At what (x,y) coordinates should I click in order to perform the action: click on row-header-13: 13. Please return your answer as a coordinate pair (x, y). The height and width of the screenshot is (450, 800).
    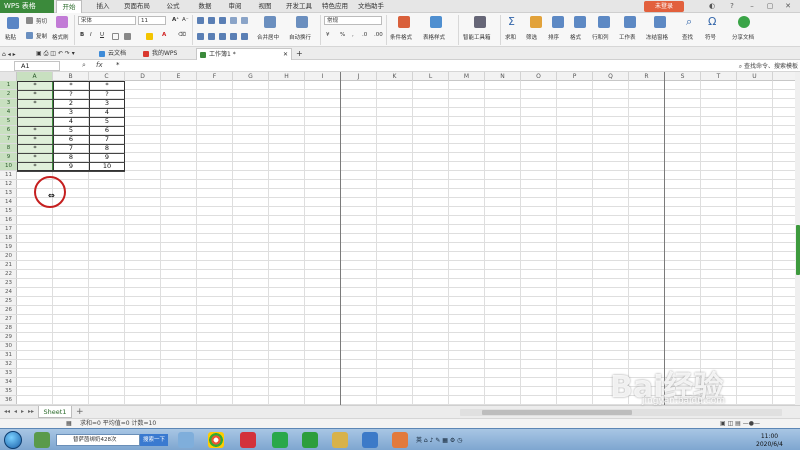
    Looking at the image, I should click on (8, 193).